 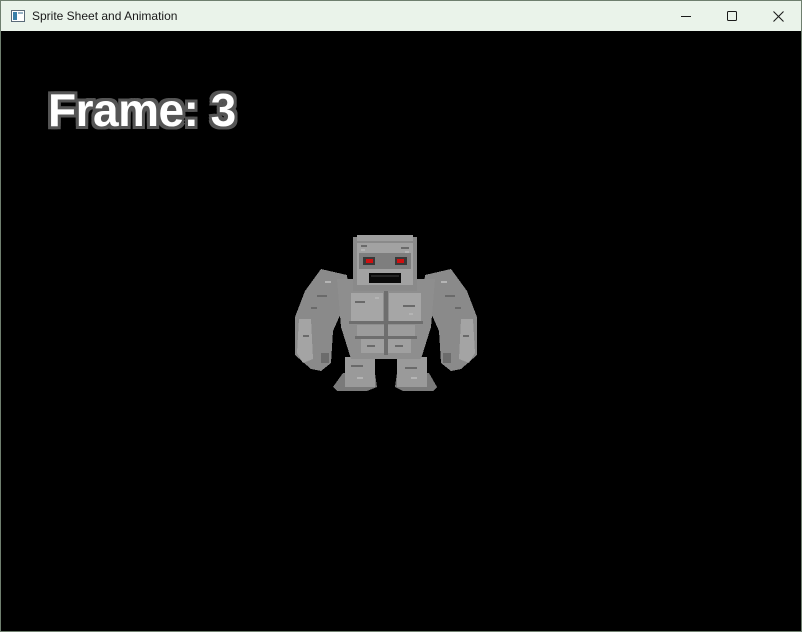 I want to click on window-title: Sprite Sheet and Animation, so click(x=105, y=16).